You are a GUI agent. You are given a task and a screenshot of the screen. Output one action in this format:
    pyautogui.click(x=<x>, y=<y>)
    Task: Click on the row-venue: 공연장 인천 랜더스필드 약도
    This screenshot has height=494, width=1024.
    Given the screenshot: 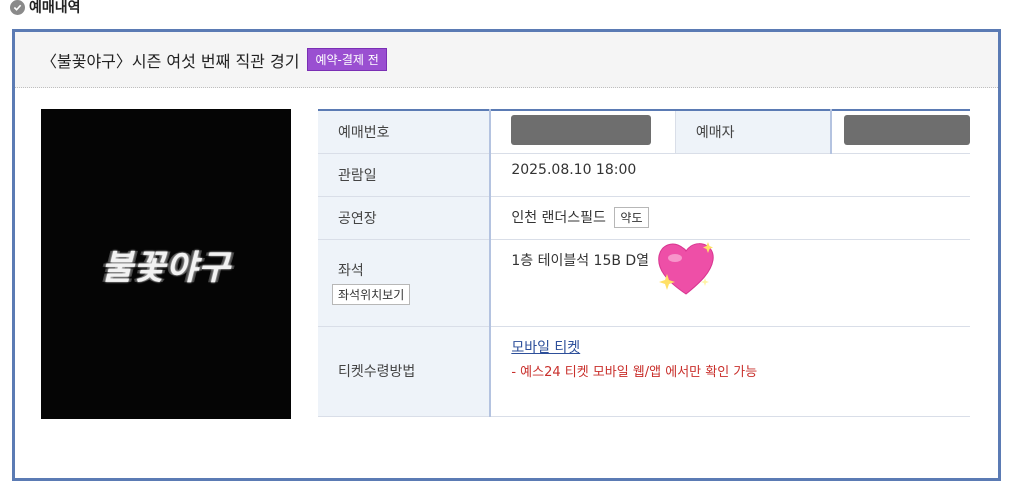 What is the action you would take?
    pyautogui.click(x=644, y=218)
    